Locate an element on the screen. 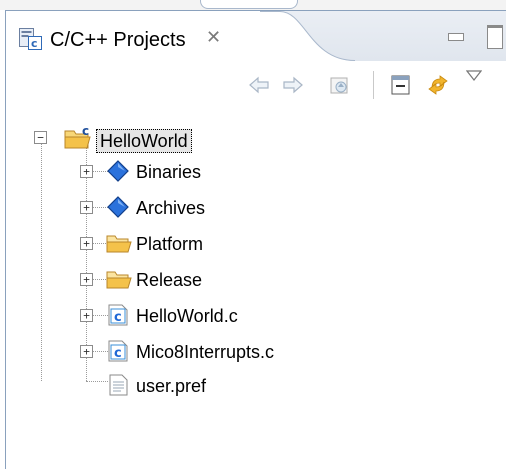 This screenshot has height=469, width=506. binaries-diamond-icon is located at coordinates (118, 171).